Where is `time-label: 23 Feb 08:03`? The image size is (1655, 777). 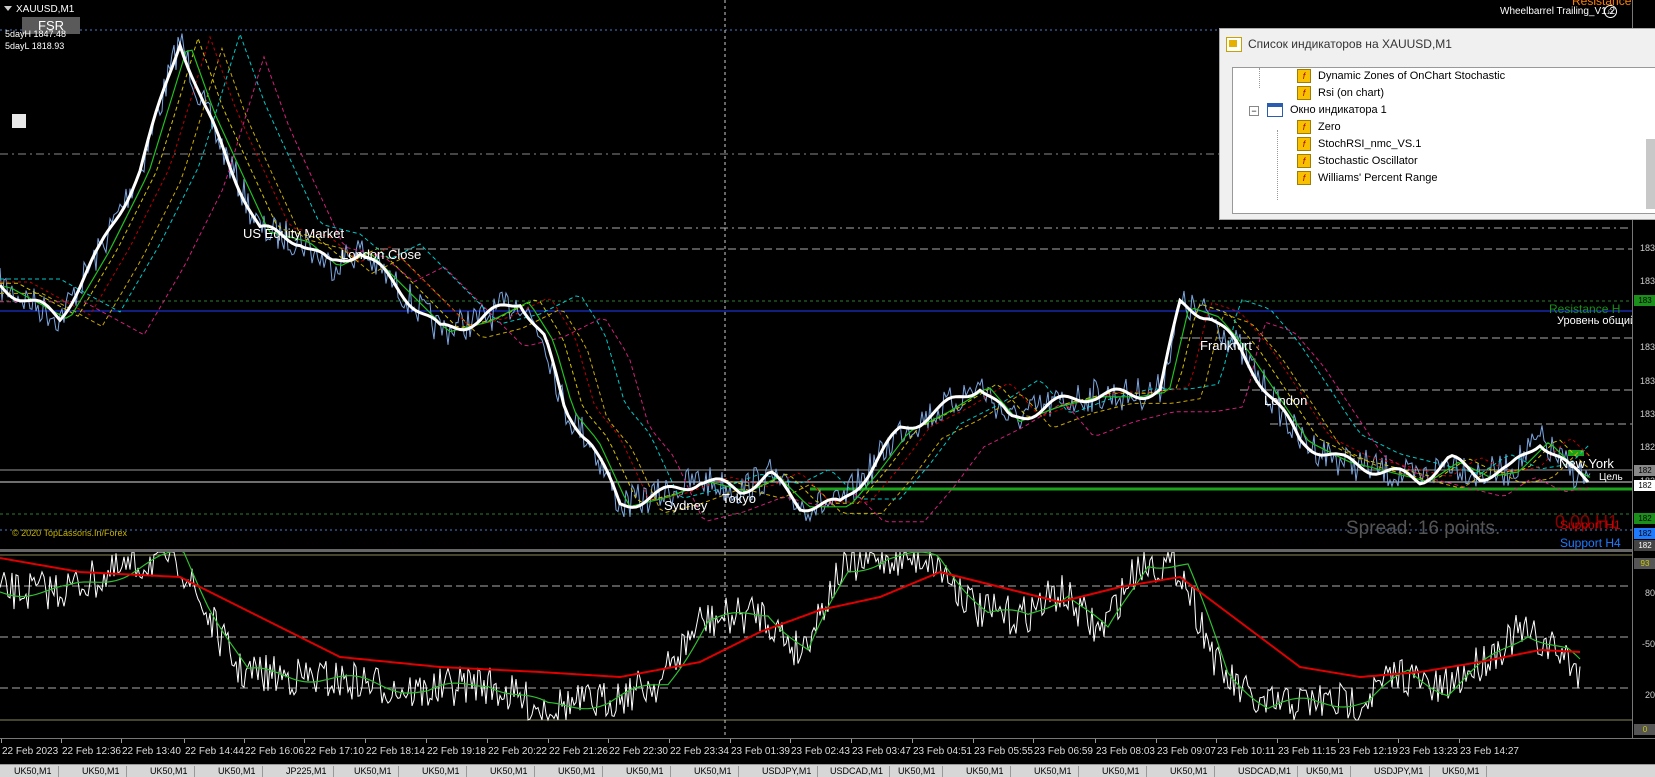
time-label: 23 Feb 08:03 is located at coordinates (1125, 751).